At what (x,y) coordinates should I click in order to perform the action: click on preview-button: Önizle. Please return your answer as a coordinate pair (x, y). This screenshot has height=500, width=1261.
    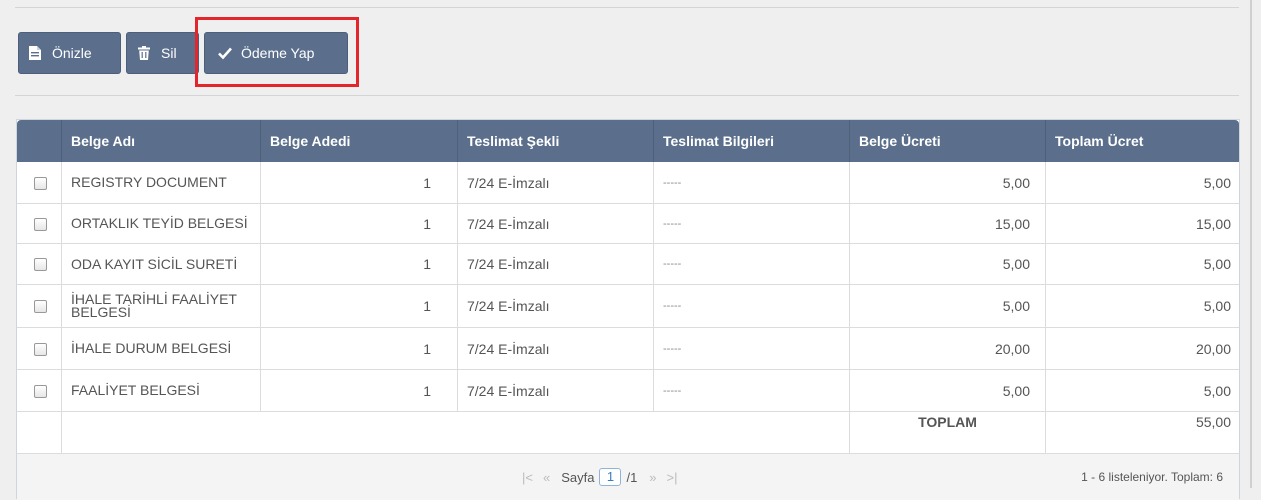
    Looking at the image, I should click on (69, 53).